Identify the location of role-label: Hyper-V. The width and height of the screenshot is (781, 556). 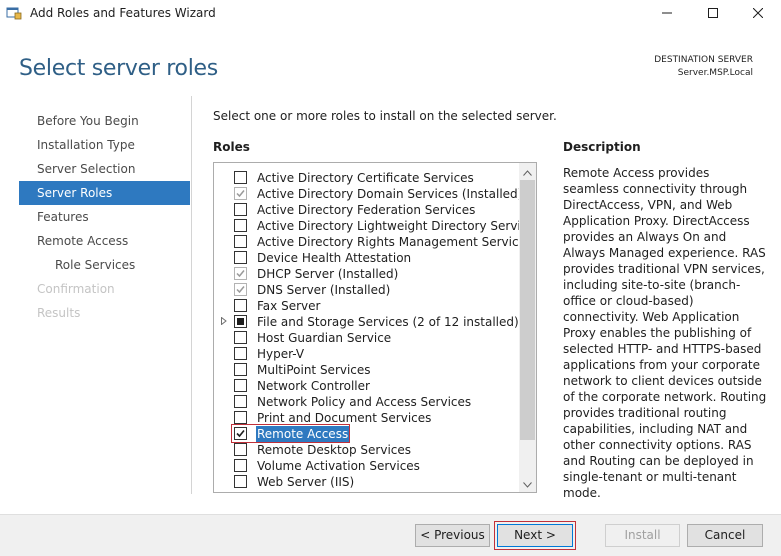
(281, 354).